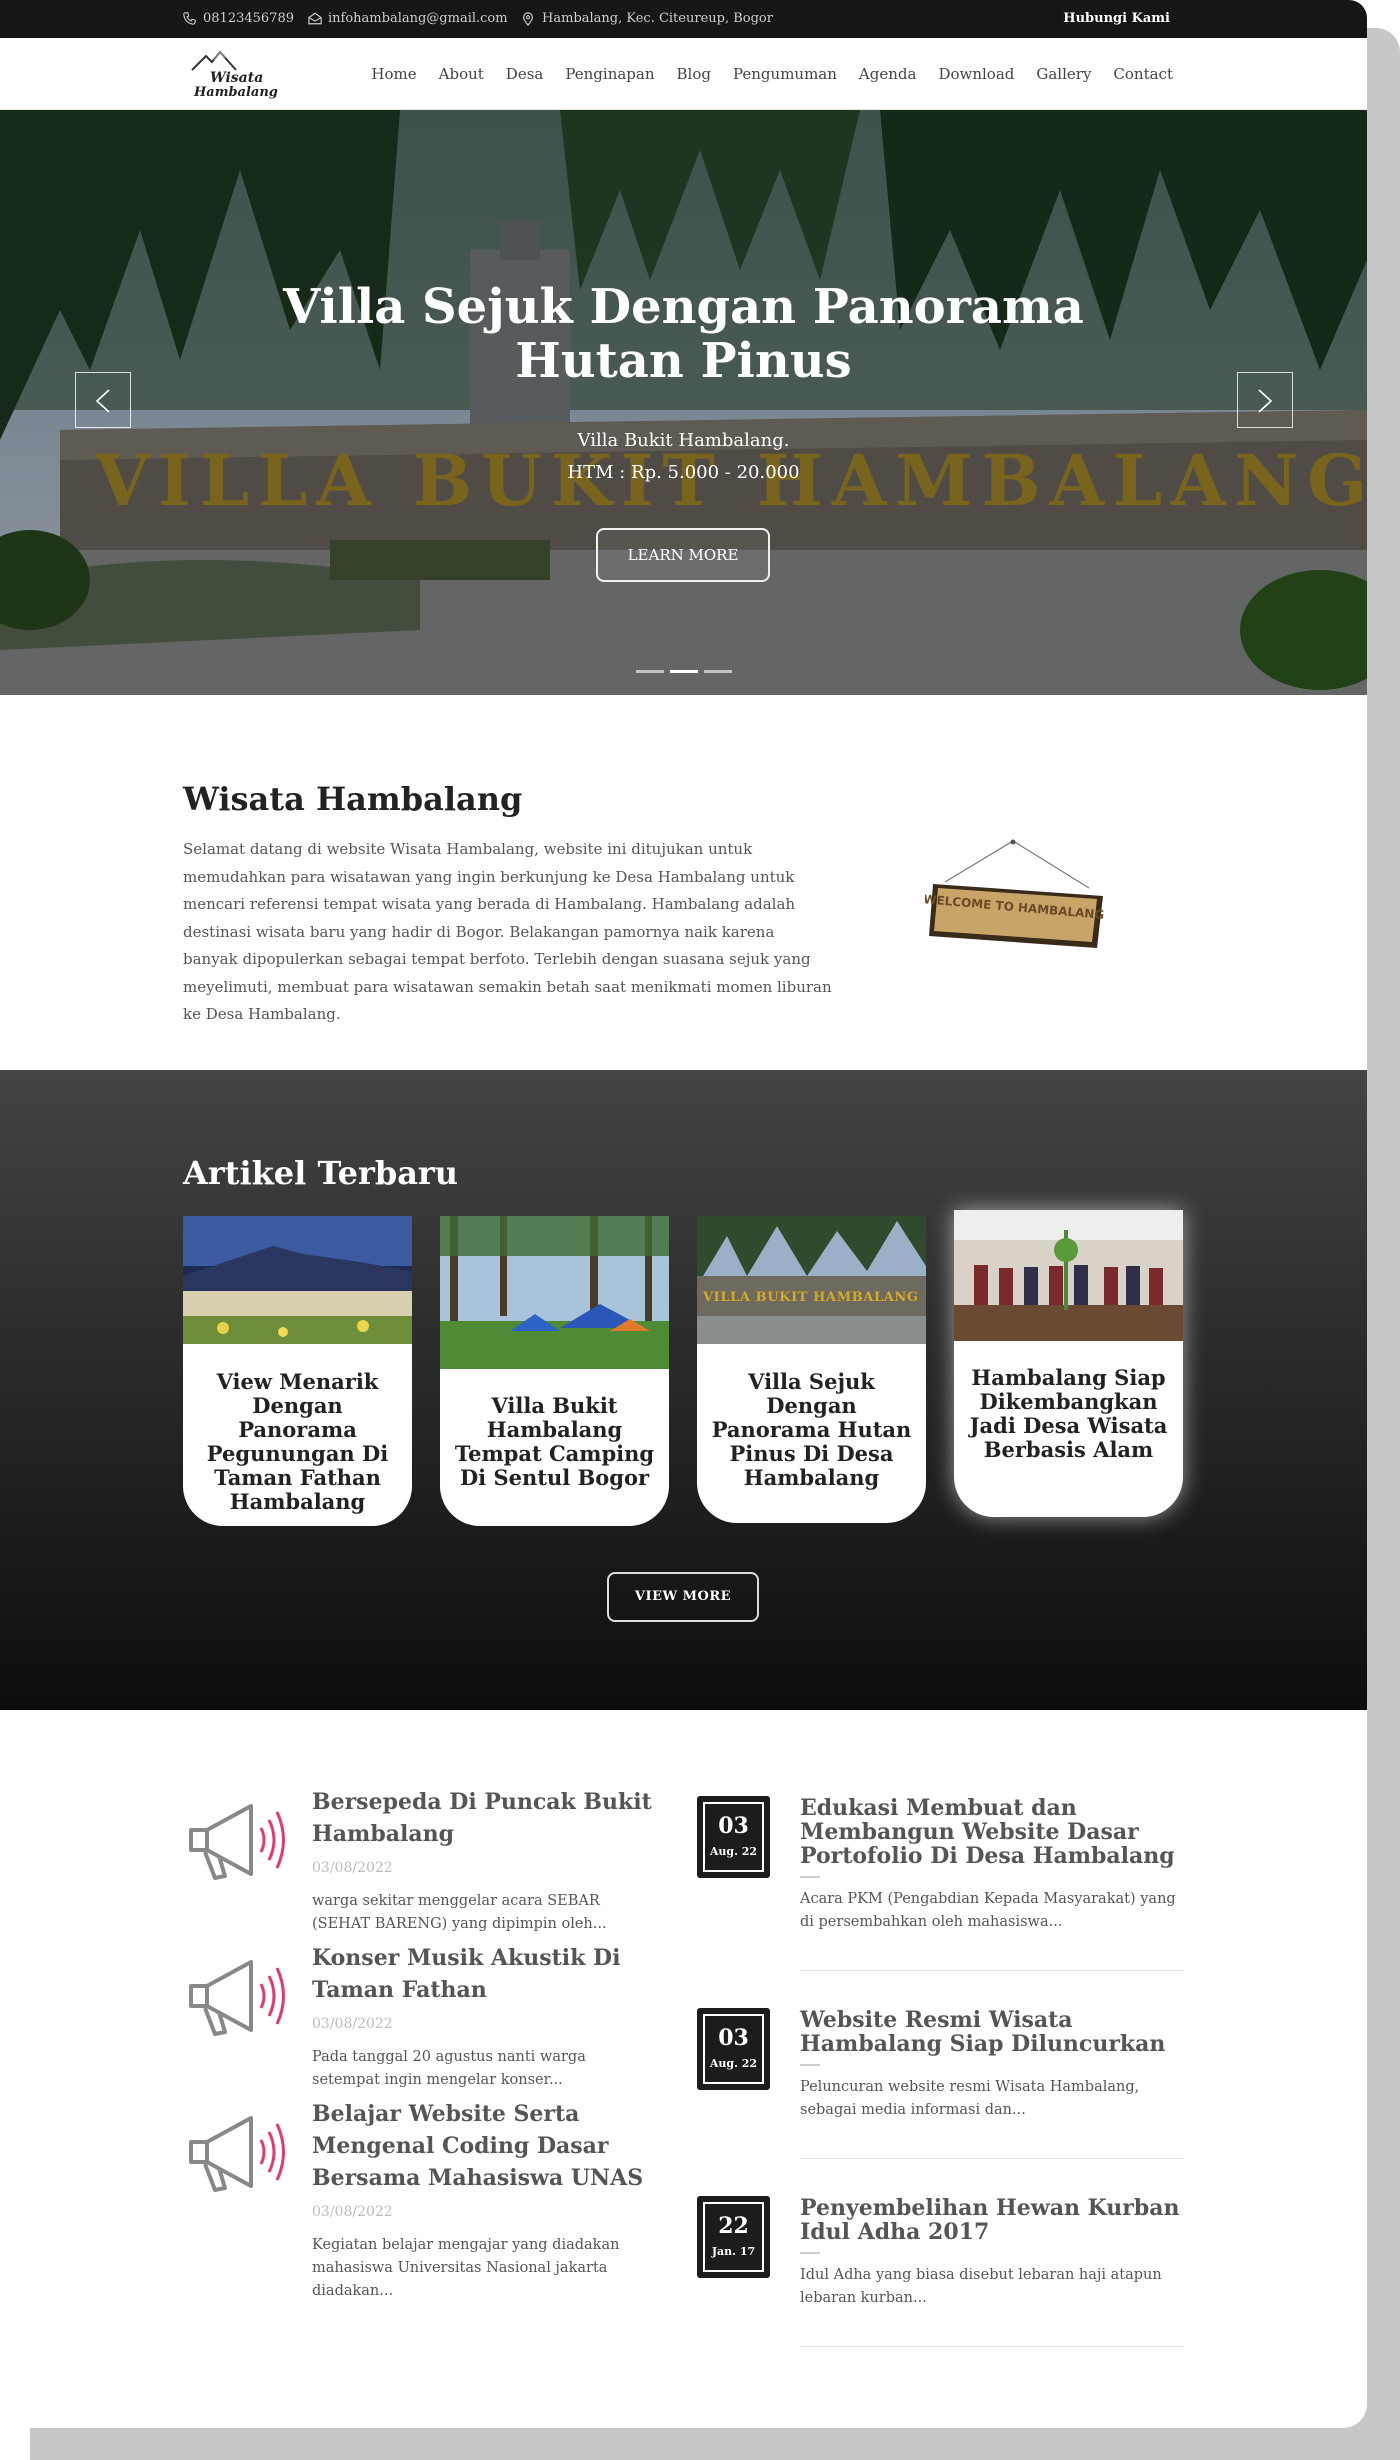  What do you see at coordinates (492, 1974) in the screenshot?
I see `announcement-title: Konser Musik Akustik Di Taman Fathan` at bounding box center [492, 1974].